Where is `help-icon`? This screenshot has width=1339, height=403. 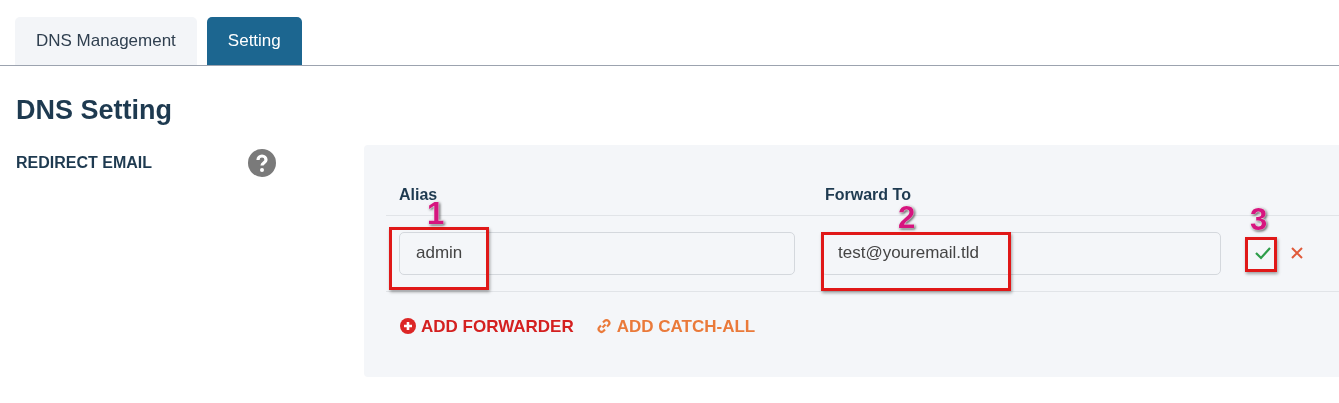
help-icon is located at coordinates (262, 162).